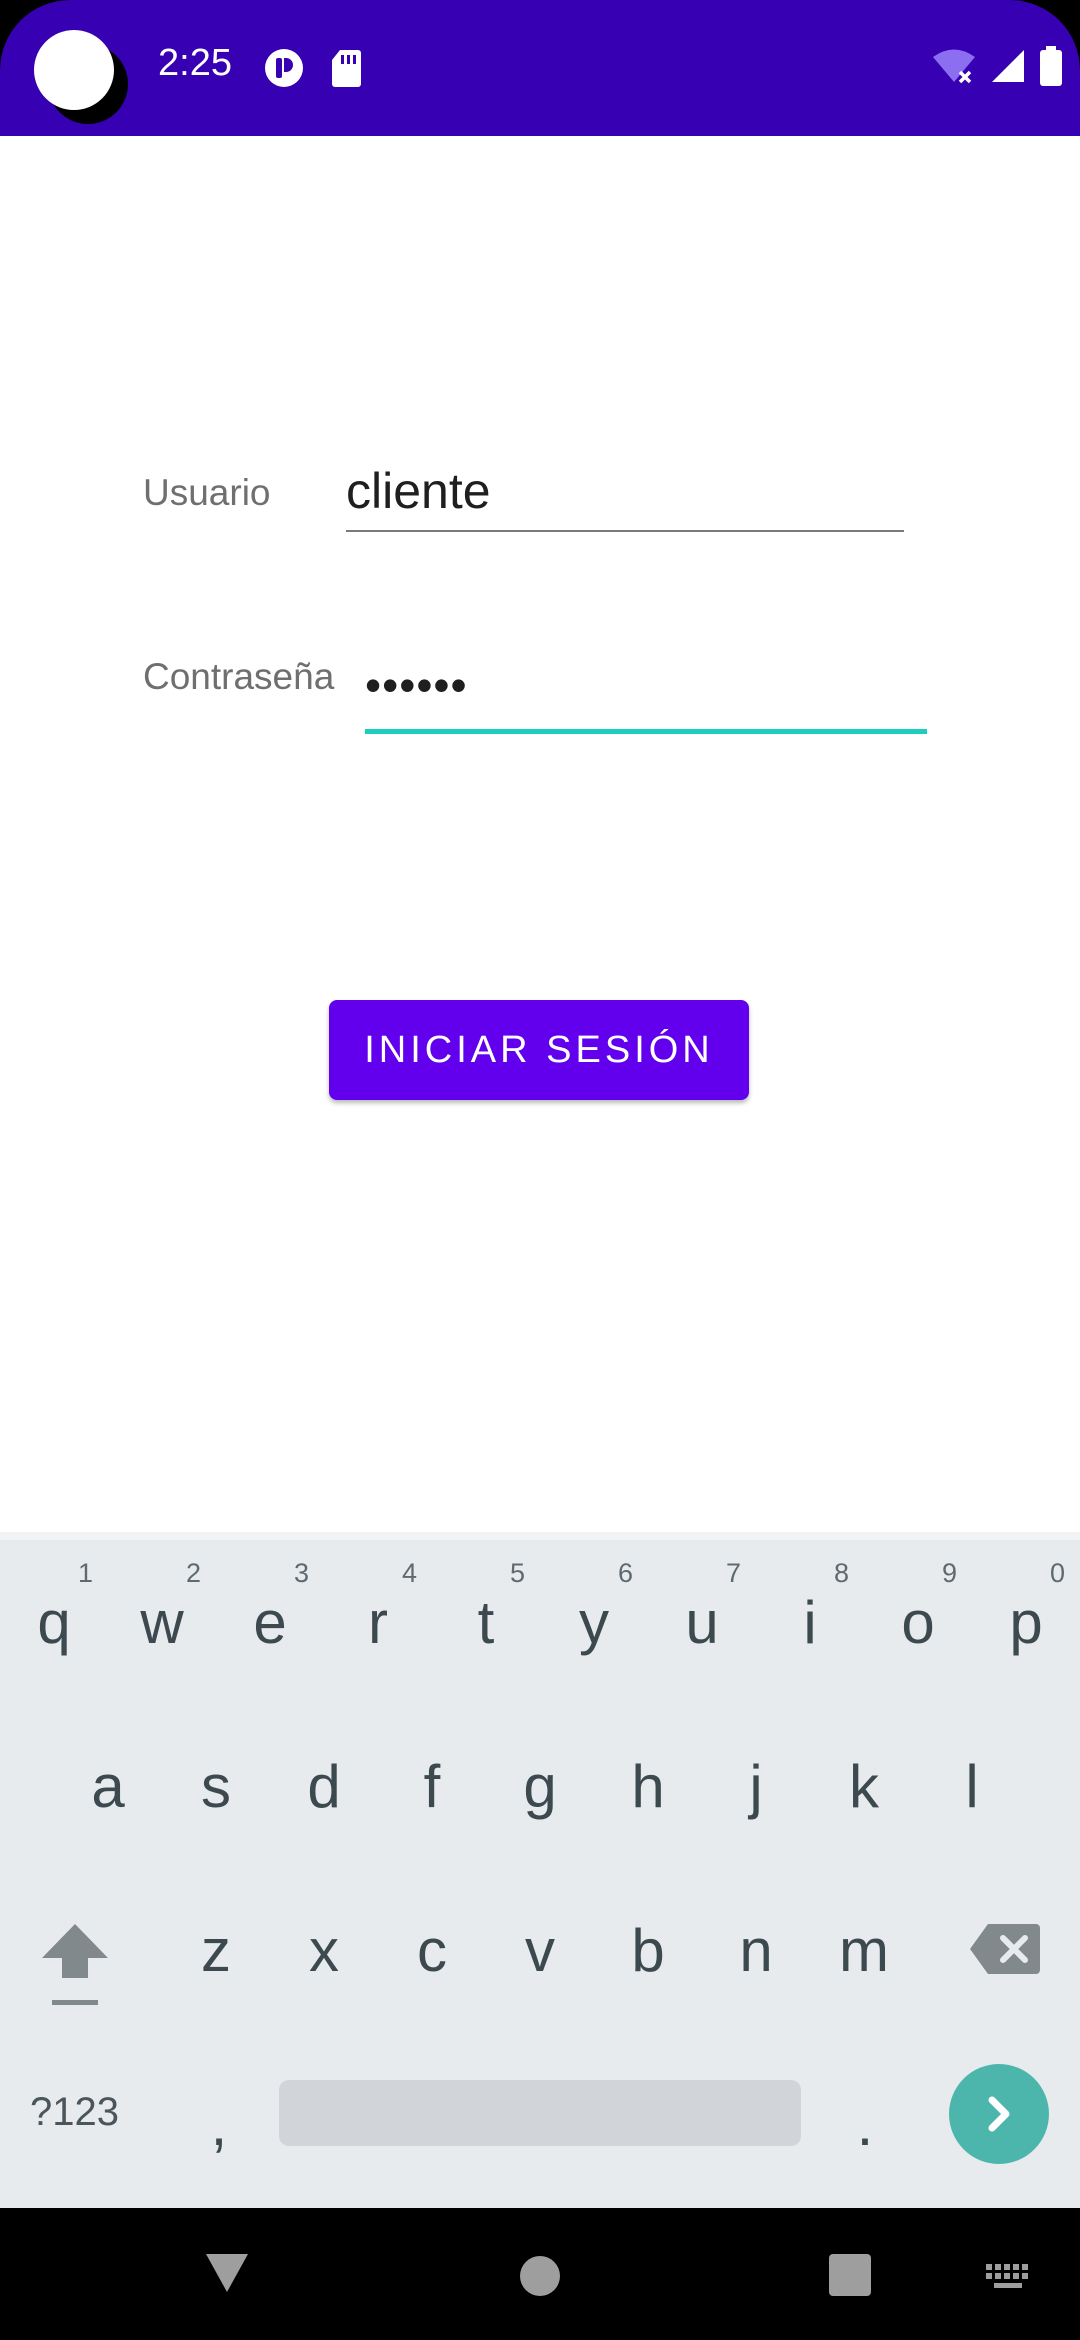 The image size is (1080, 2340). I want to click on period-key: ., so click(865, 2124).